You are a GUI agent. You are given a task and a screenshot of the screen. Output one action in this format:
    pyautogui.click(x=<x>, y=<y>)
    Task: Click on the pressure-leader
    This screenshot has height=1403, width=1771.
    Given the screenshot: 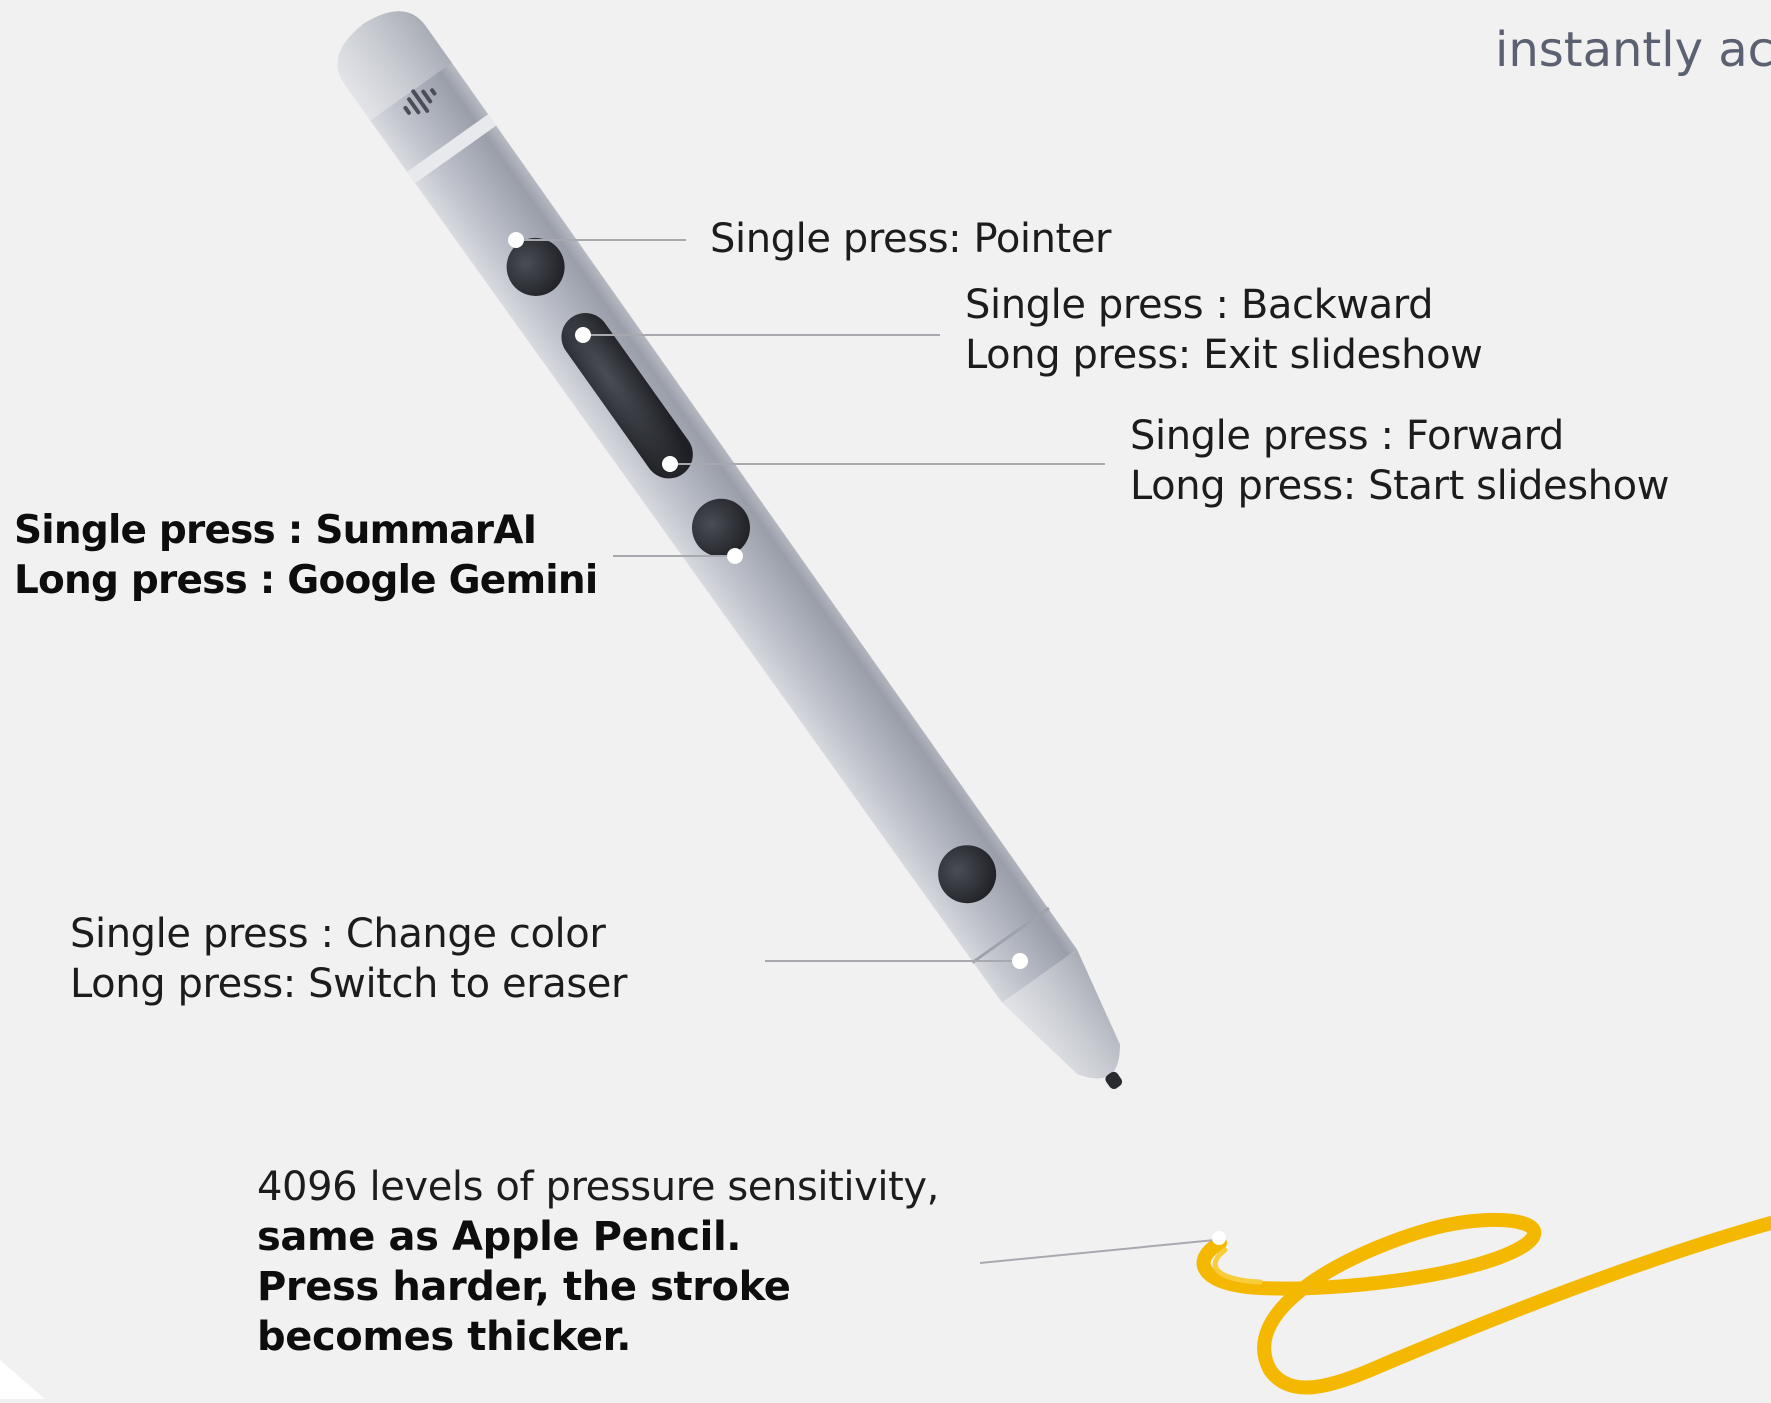 What is the action you would take?
    pyautogui.click(x=1097, y=1251)
    